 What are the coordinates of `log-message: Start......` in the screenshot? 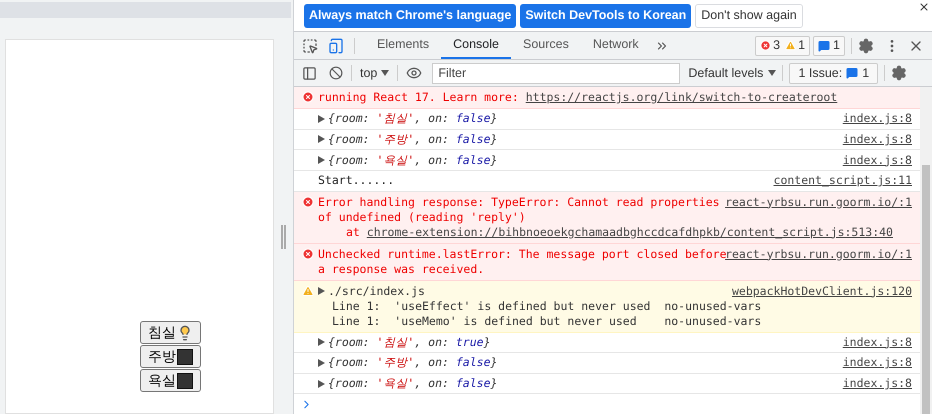 It's located at (357, 180).